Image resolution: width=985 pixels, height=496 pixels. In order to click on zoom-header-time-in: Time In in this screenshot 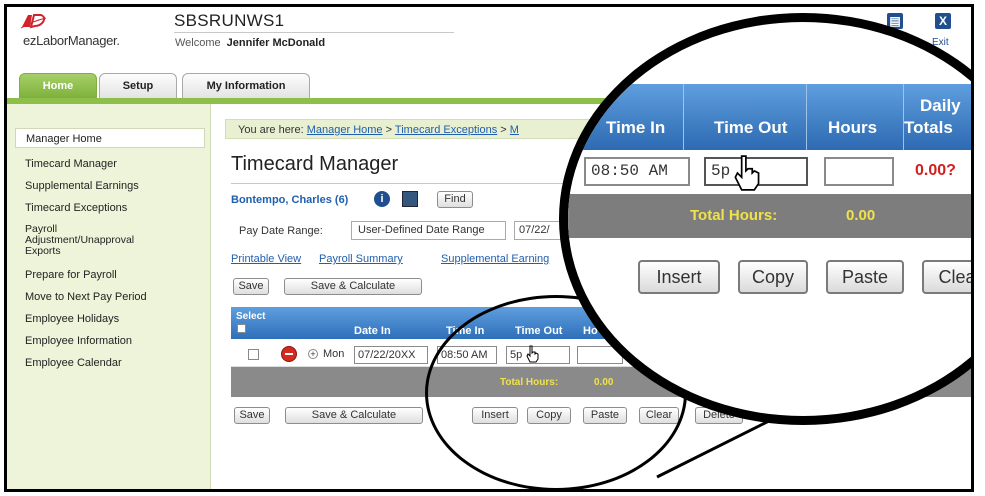, I will do `click(636, 127)`.